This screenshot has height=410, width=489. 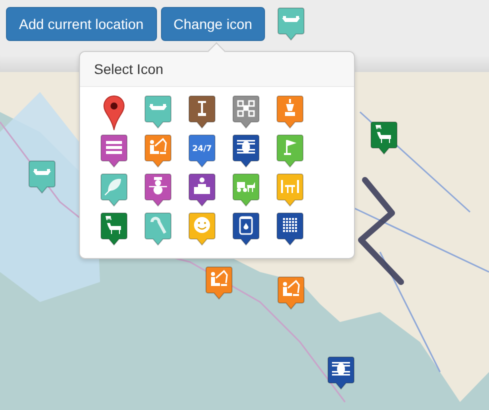 What do you see at coordinates (81, 24) in the screenshot?
I see `add-location-button: Add current location` at bounding box center [81, 24].